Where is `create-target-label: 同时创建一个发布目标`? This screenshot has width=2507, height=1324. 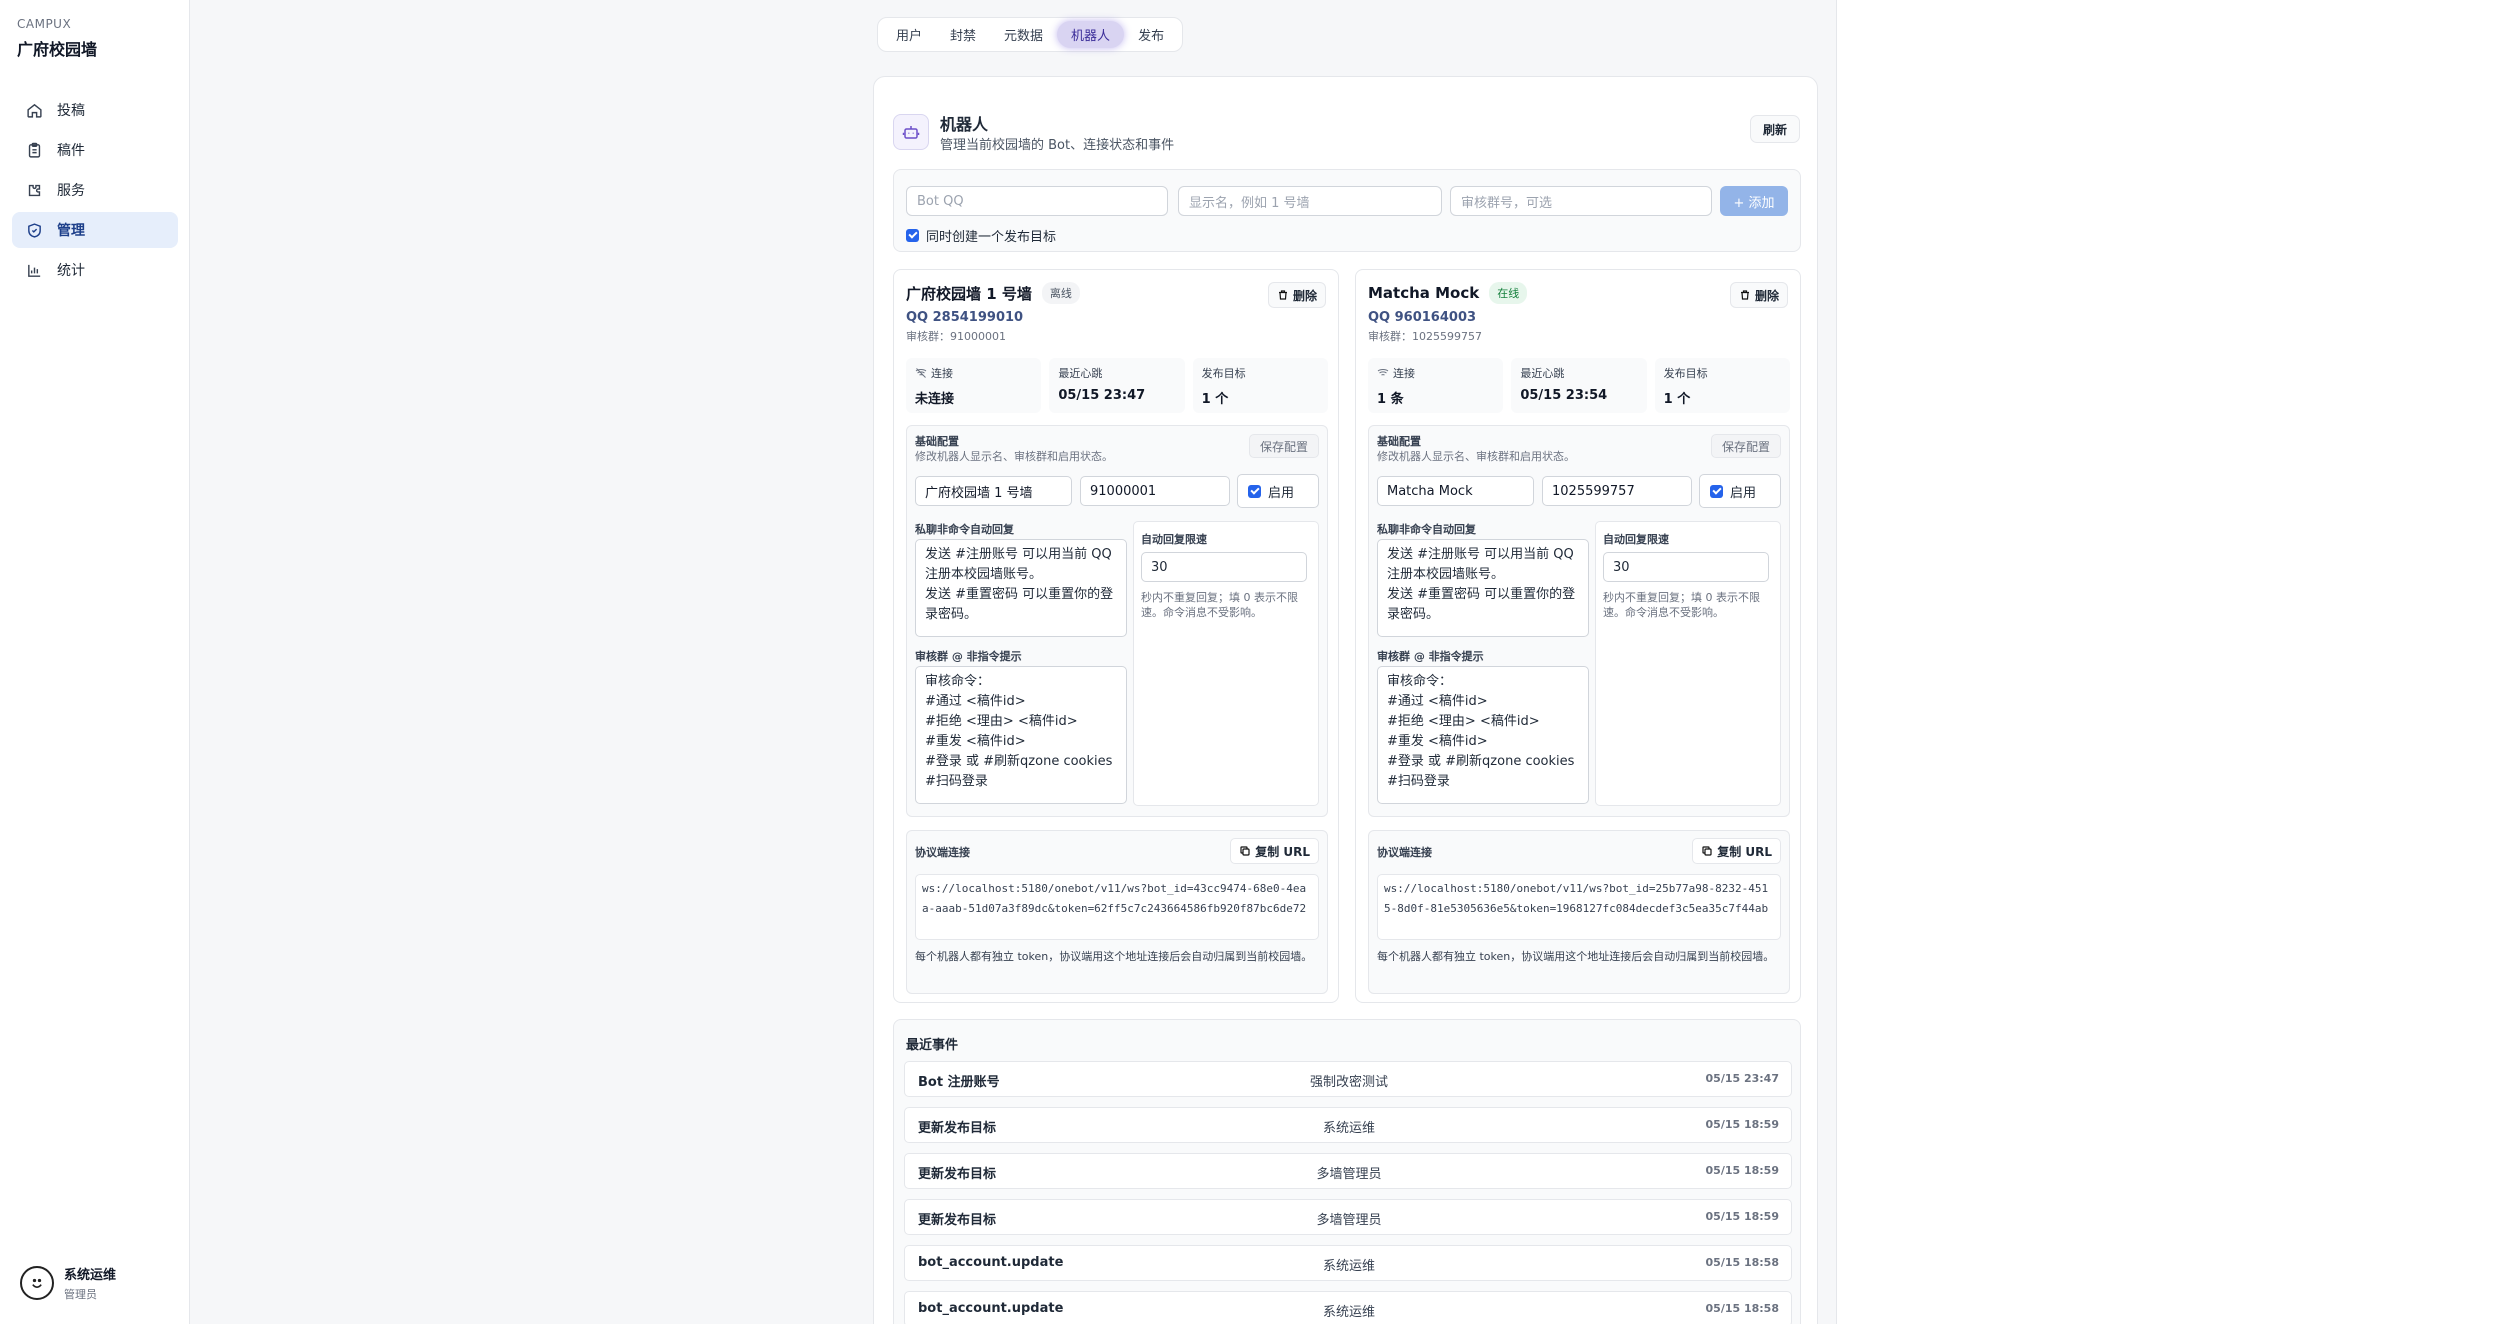
create-target-label: 同时创建一个发布目标 is located at coordinates (991, 237).